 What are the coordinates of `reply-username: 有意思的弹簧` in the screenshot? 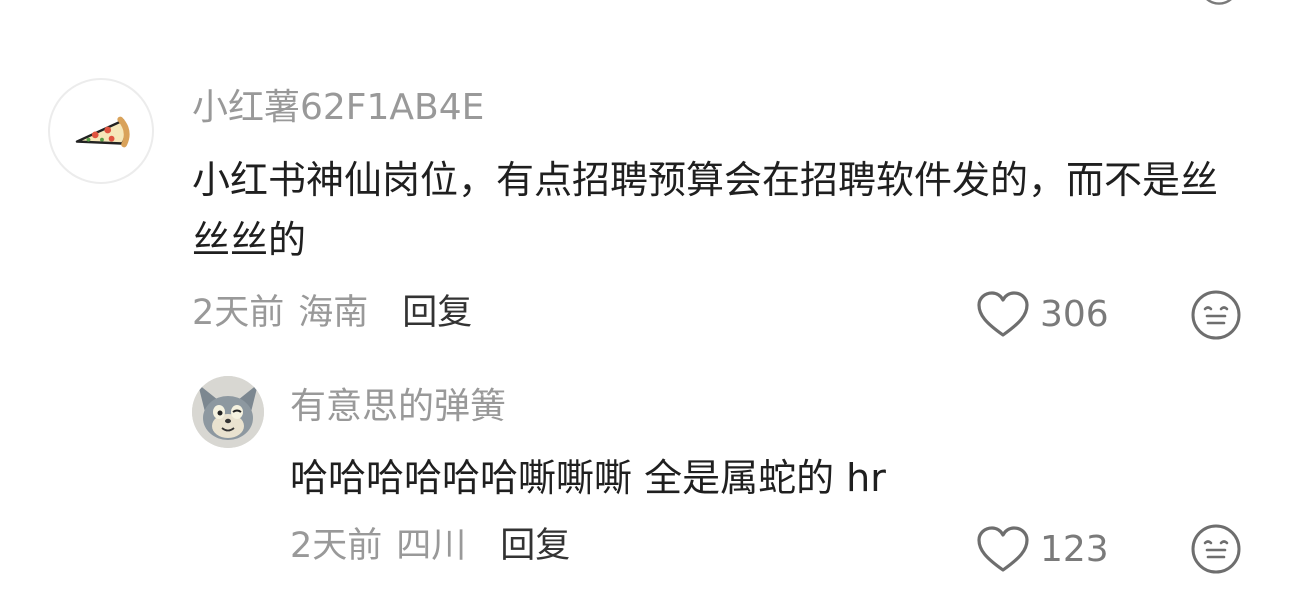 It's located at (398, 407).